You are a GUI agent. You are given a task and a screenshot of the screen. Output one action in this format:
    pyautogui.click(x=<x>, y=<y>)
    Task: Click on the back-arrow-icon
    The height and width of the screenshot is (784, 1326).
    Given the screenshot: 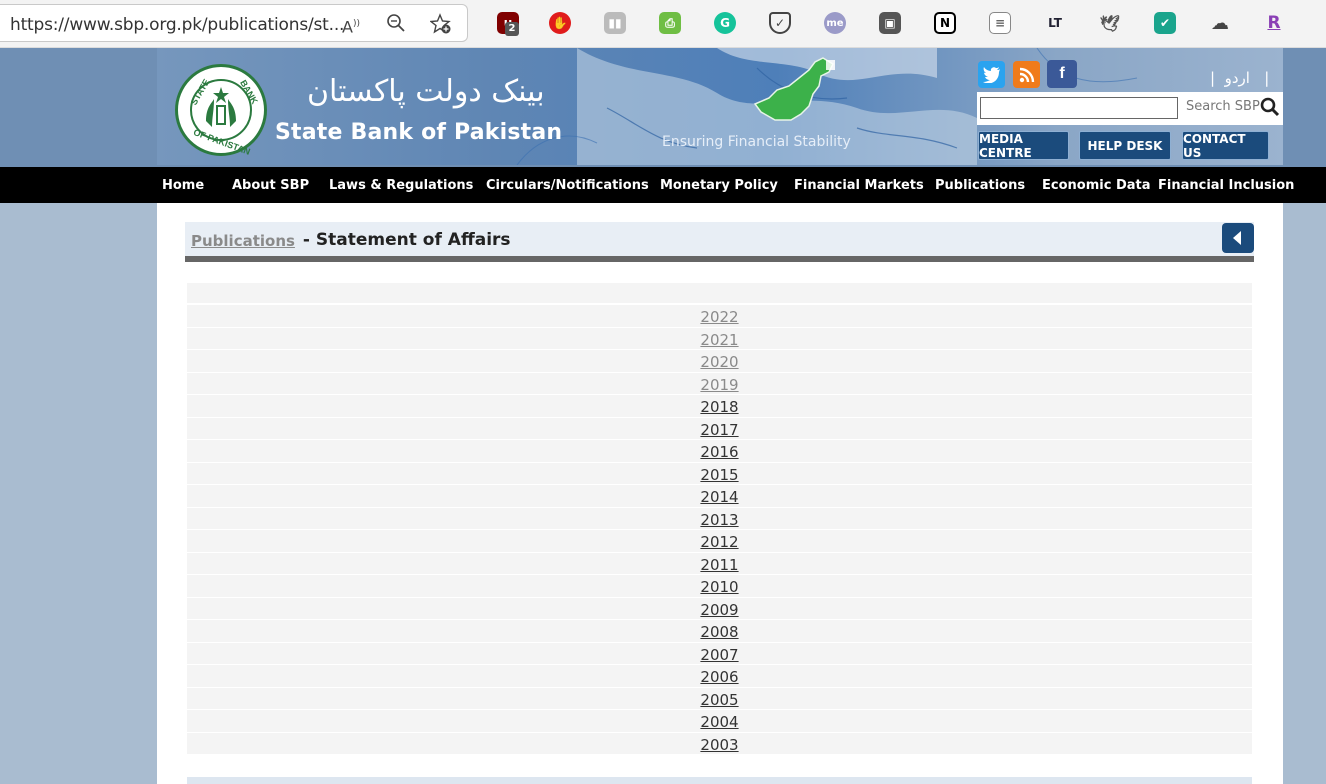 What is the action you would take?
    pyautogui.click(x=1237, y=238)
    